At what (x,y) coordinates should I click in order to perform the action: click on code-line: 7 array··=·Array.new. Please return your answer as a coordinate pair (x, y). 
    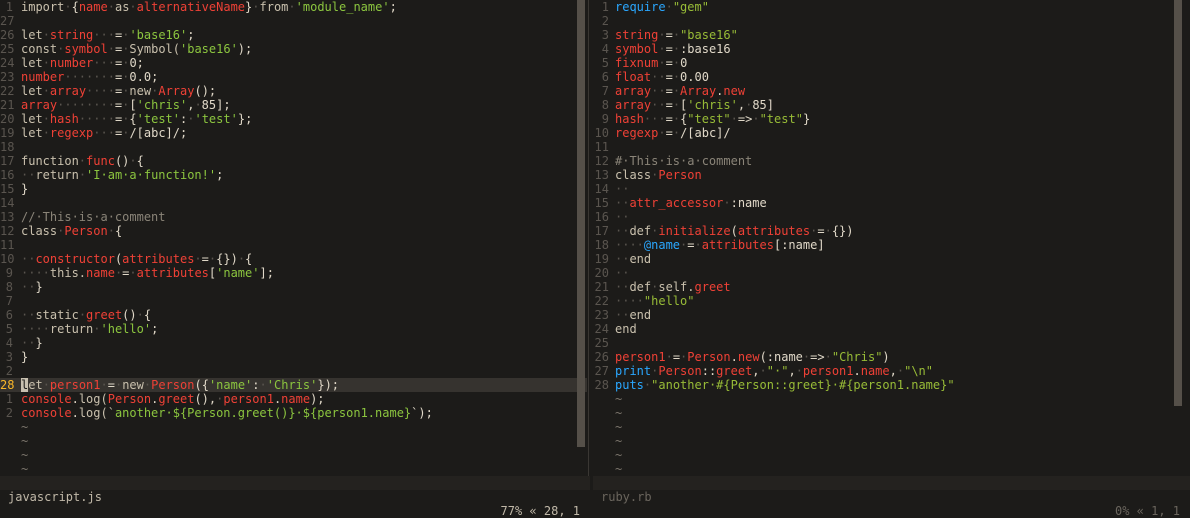
    Looking at the image, I should click on (891, 91).